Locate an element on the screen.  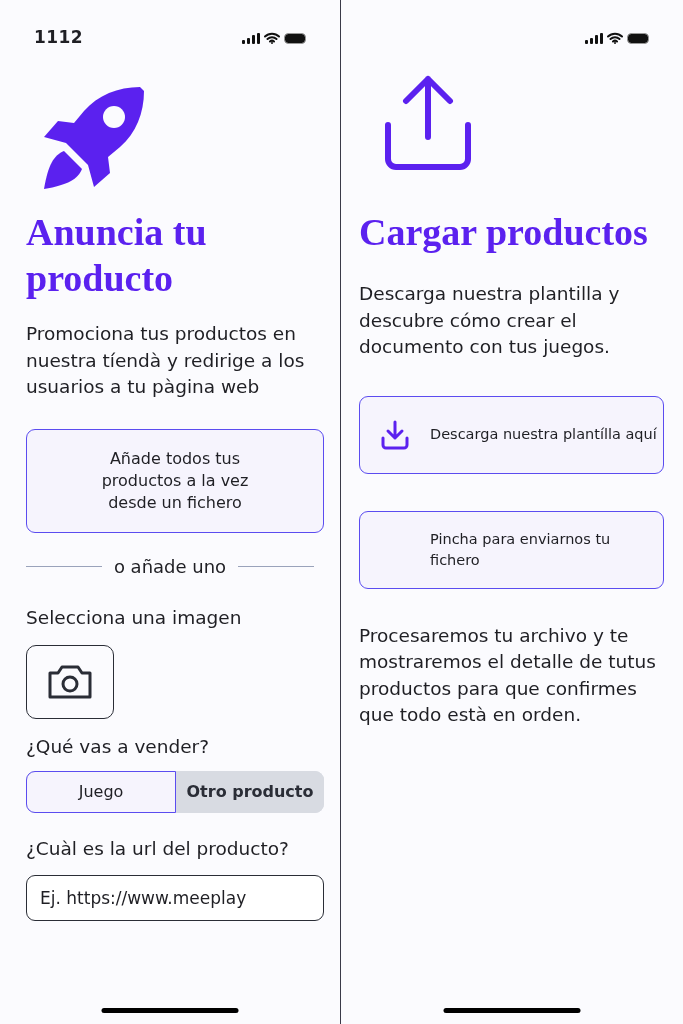
info-text: Procesaremos tu archivo y te mostraremos el detalle de tutus productos para que confirmes que todo està en orden. is located at coordinates (508, 675).